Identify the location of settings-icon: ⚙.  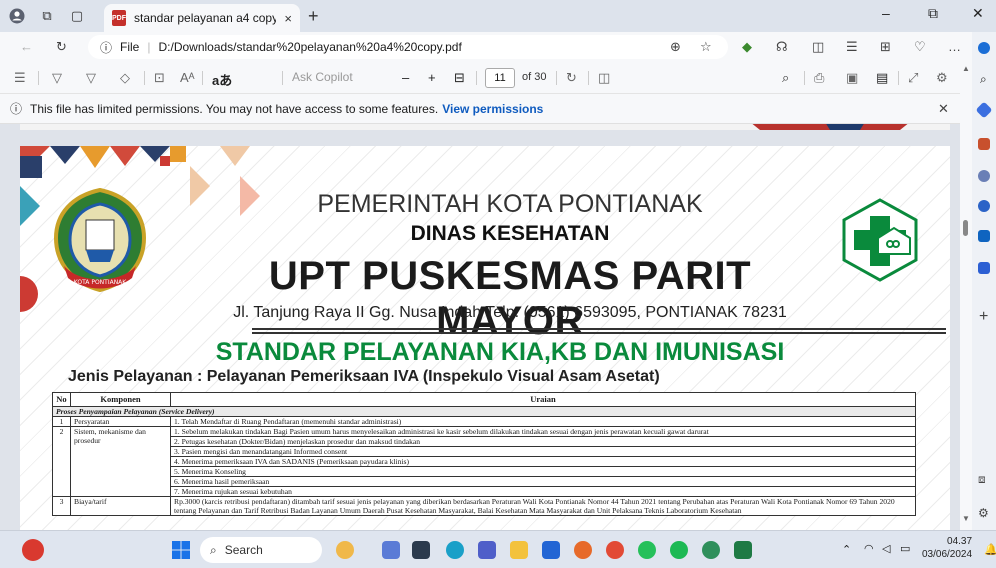
(942, 78).